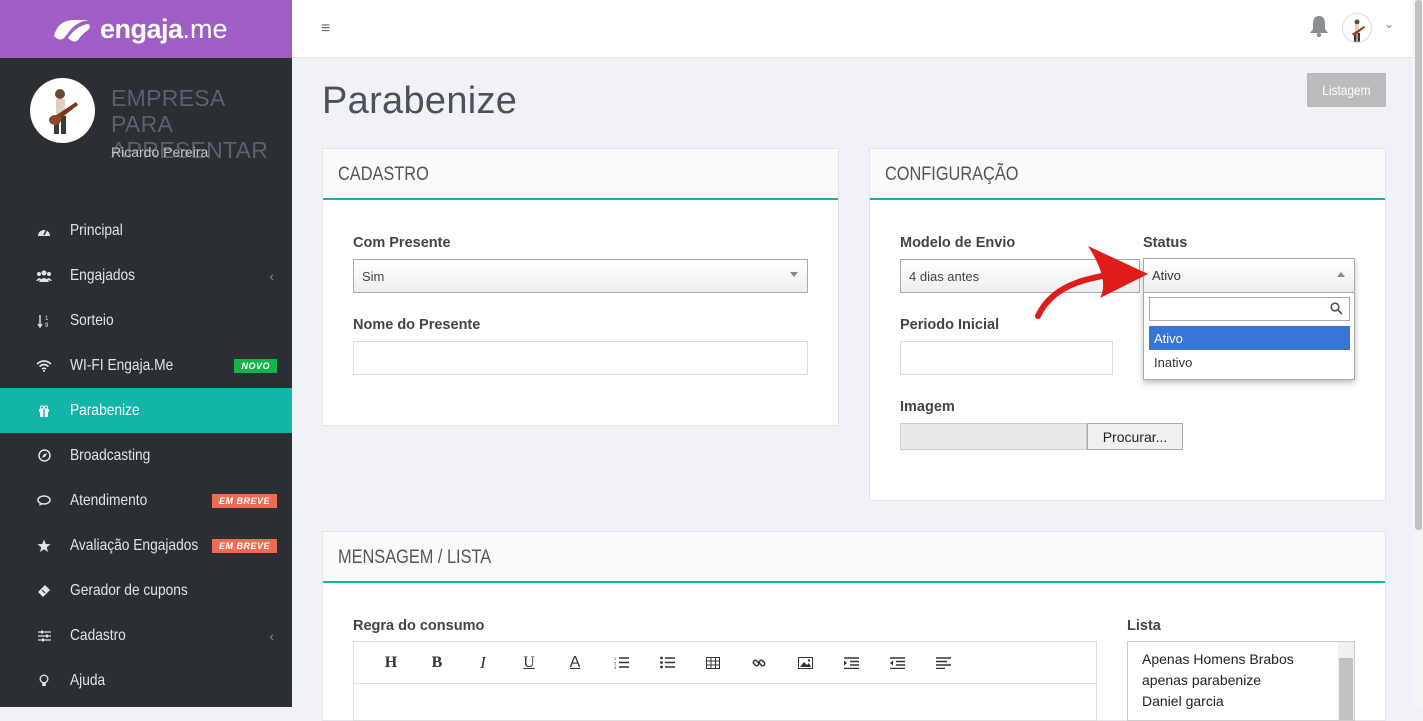  I want to click on regra-consumo-label: Regra do consumo, so click(419, 626).